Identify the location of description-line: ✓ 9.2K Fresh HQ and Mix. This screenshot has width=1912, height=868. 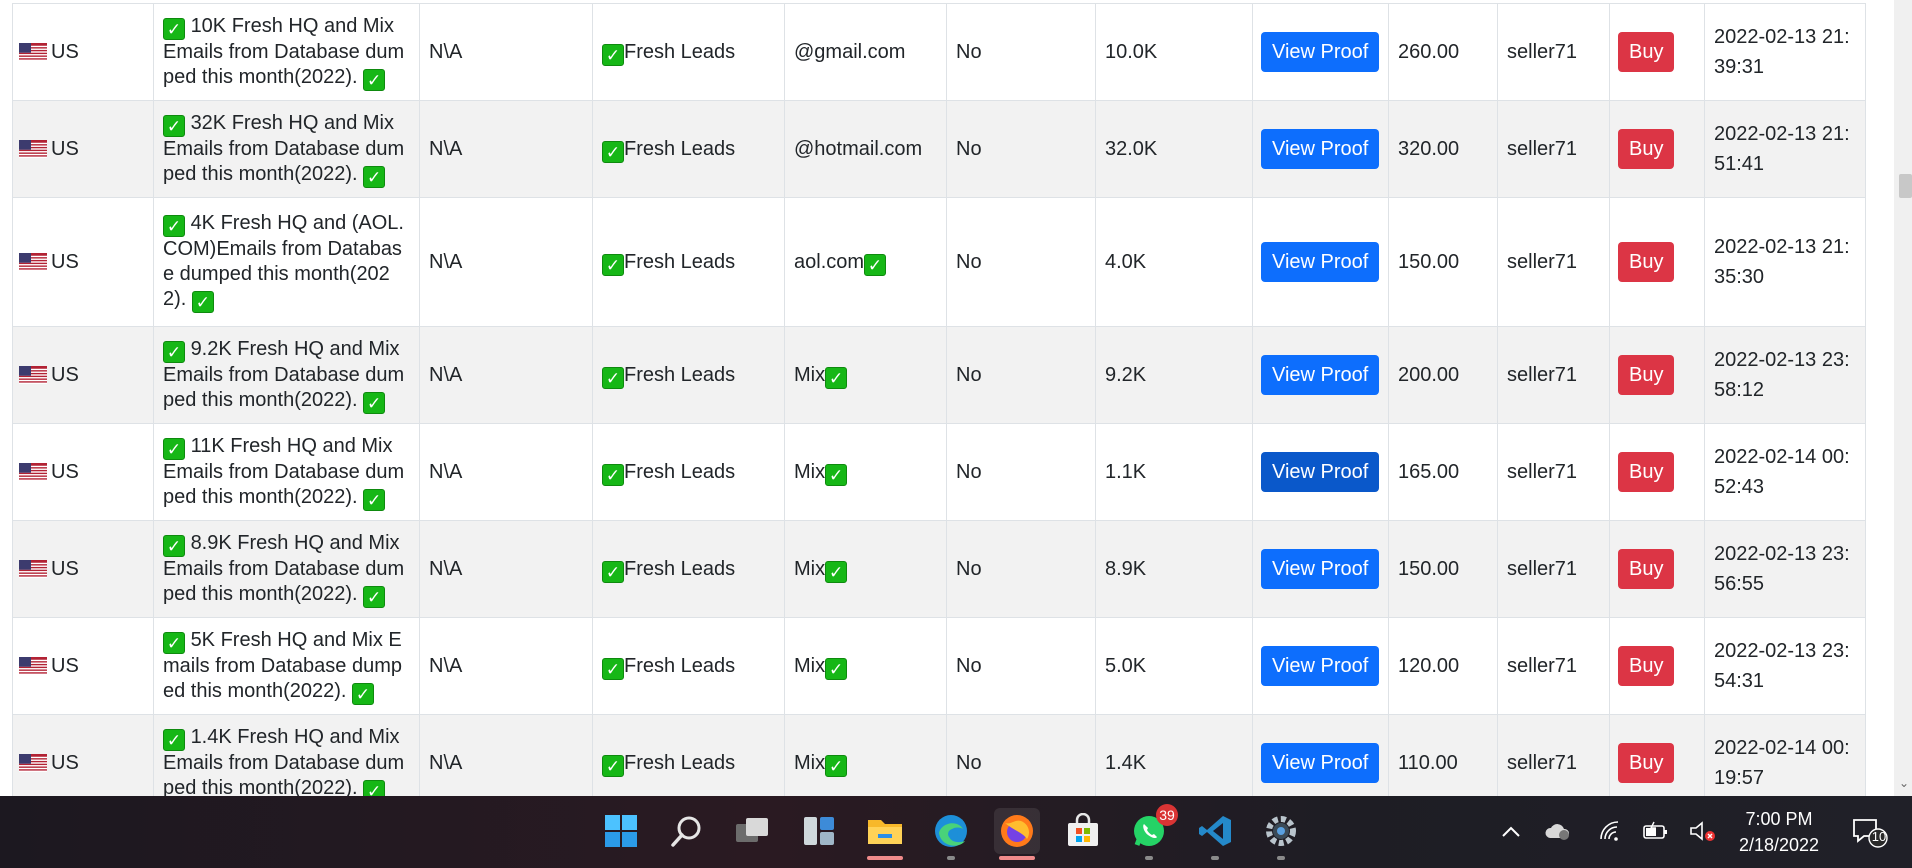
(286, 350).